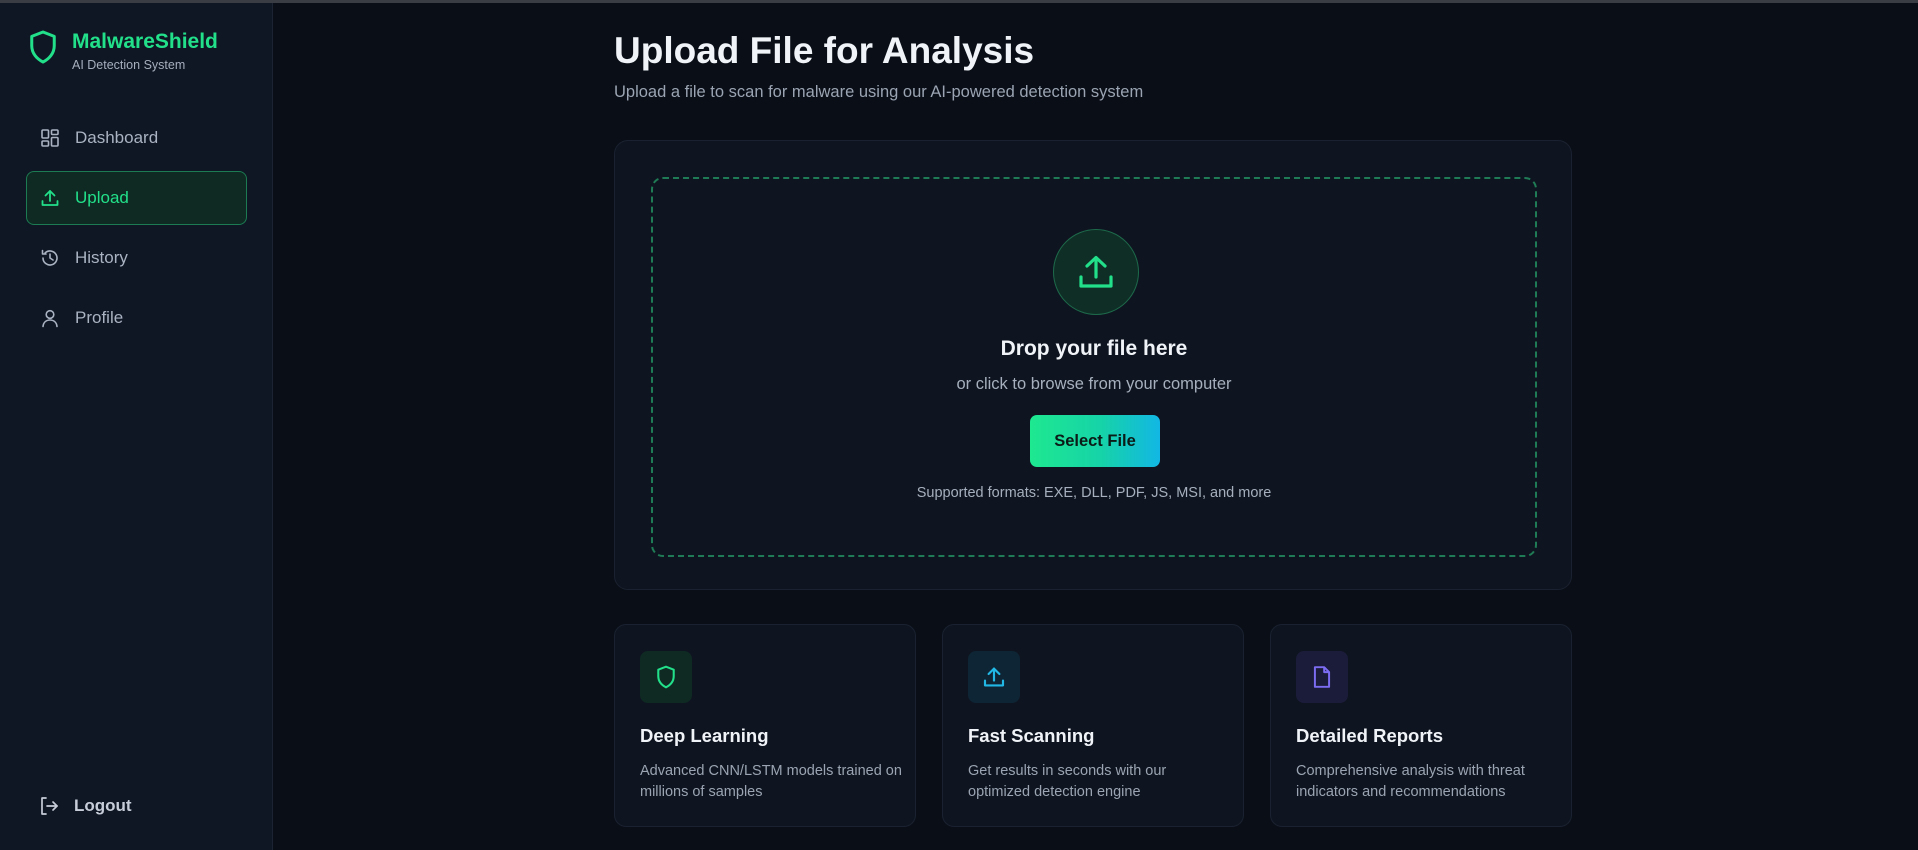 The height and width of the screenshot is (850, 1918). I want to click on dropzone-subtitle: or click to browse from your computer, so click(1094, 384).